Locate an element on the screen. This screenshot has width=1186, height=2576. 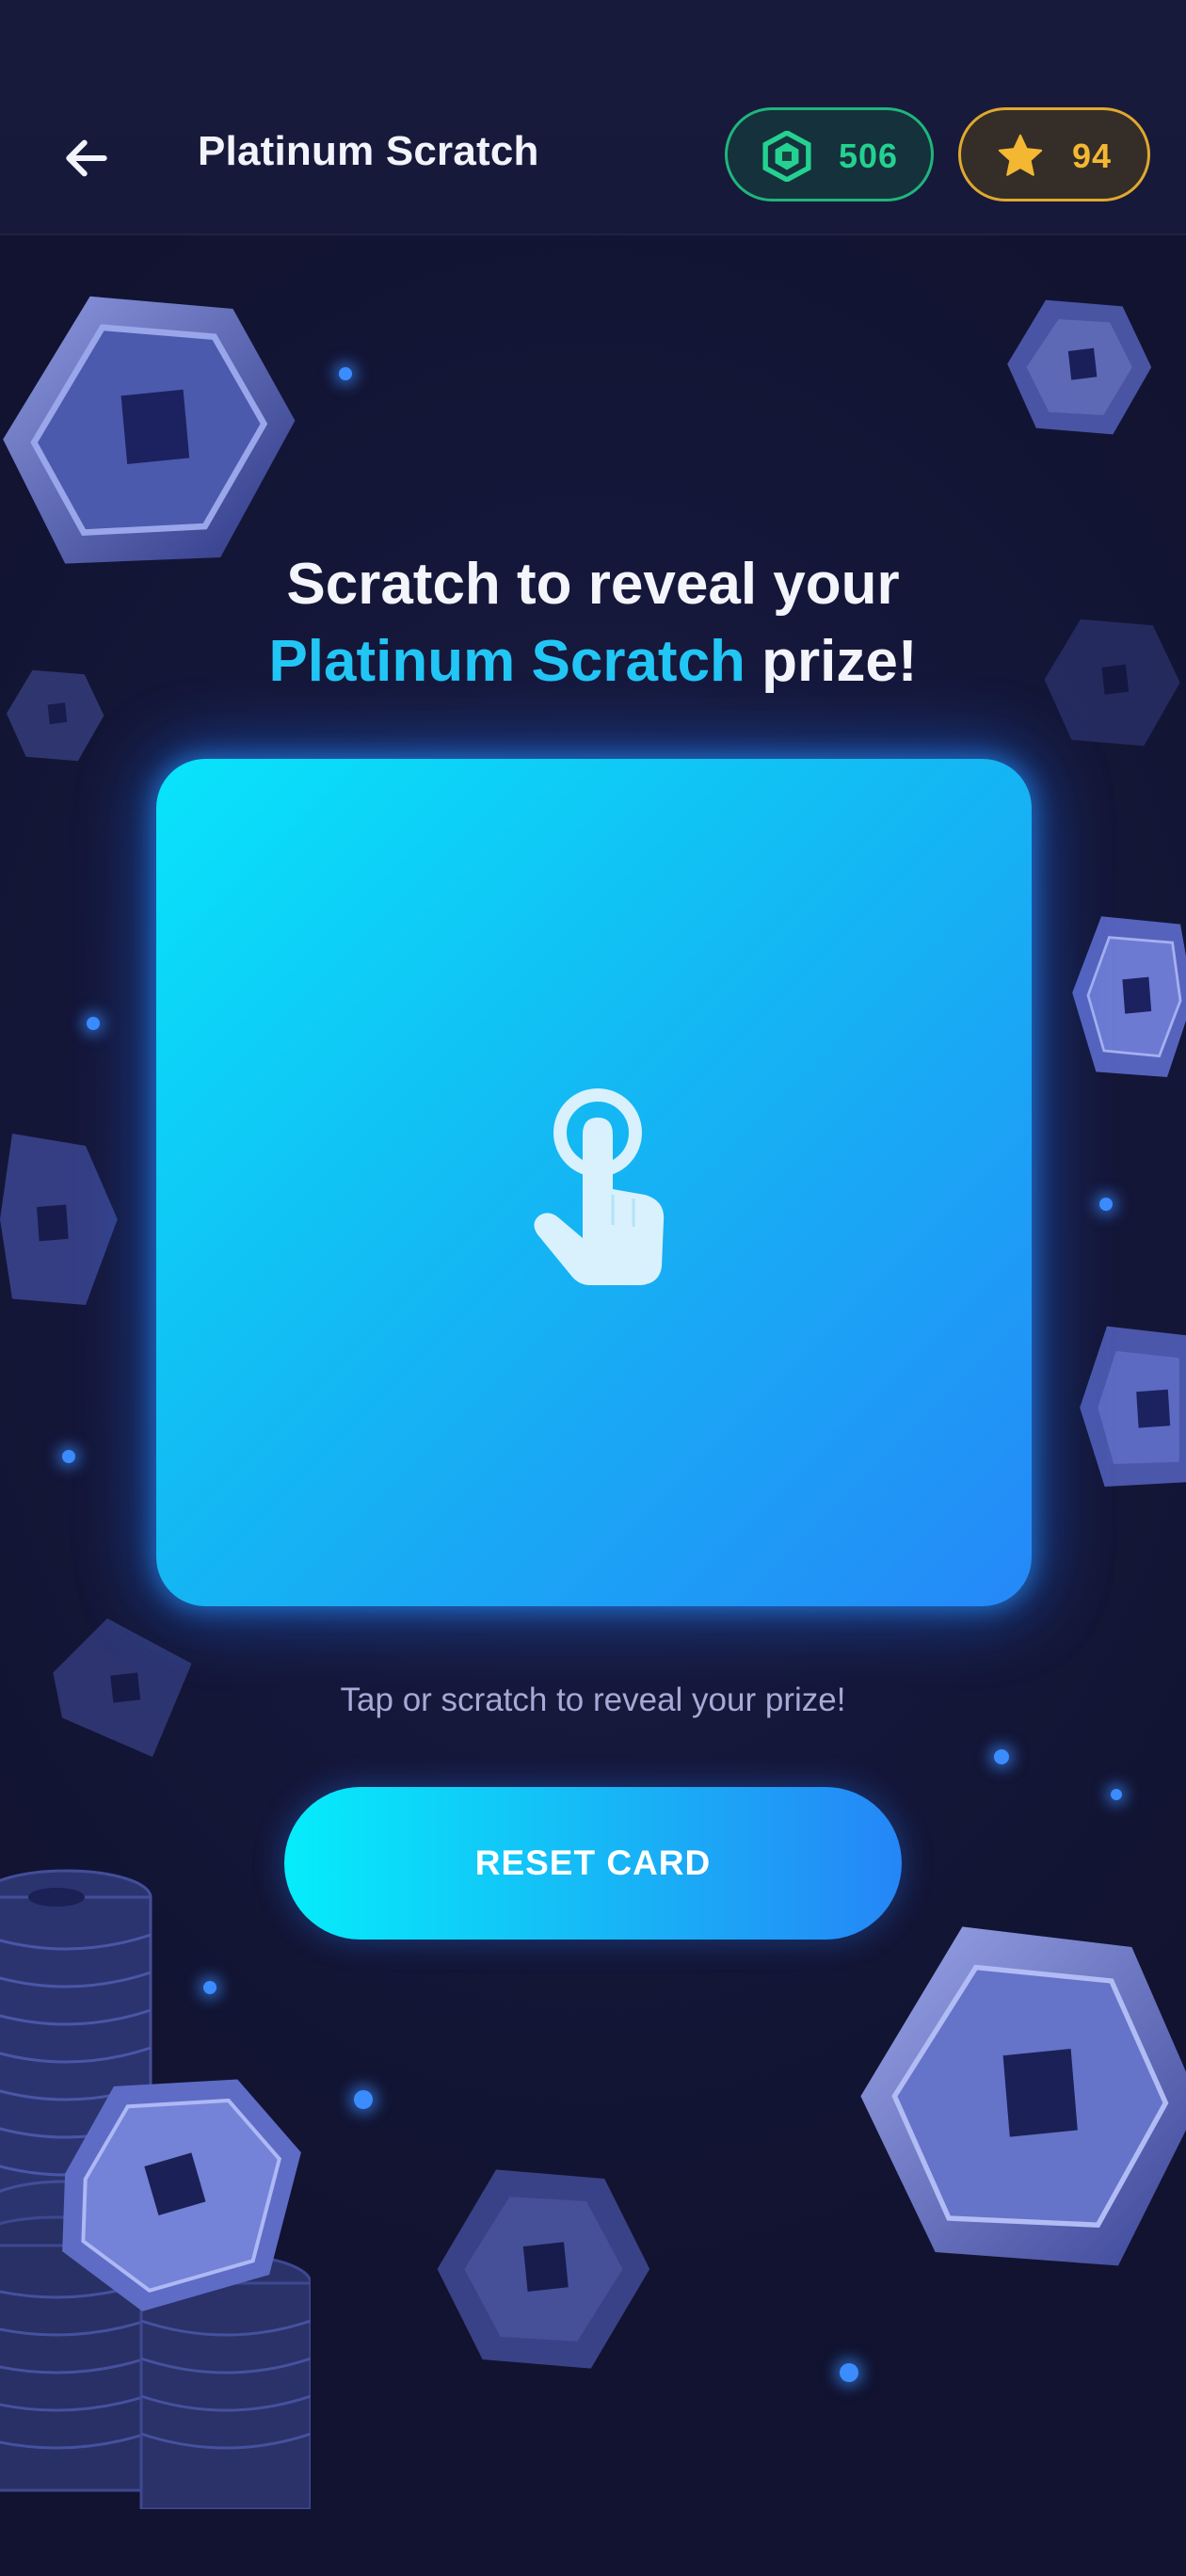
reset-card-button: RESET CARD is located at coordinates (593, 1863).